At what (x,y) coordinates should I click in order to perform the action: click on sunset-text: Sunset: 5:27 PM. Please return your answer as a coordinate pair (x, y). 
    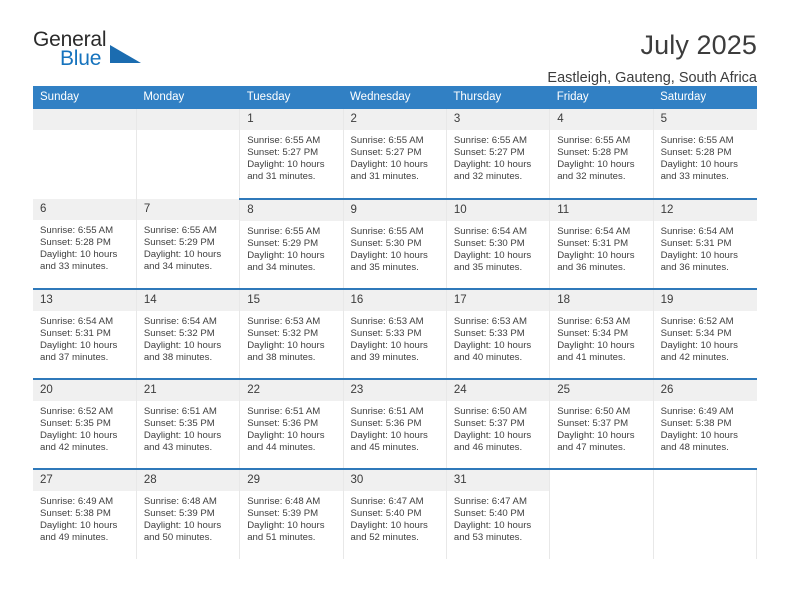
    Looking at the image, I should click on (386, 153).